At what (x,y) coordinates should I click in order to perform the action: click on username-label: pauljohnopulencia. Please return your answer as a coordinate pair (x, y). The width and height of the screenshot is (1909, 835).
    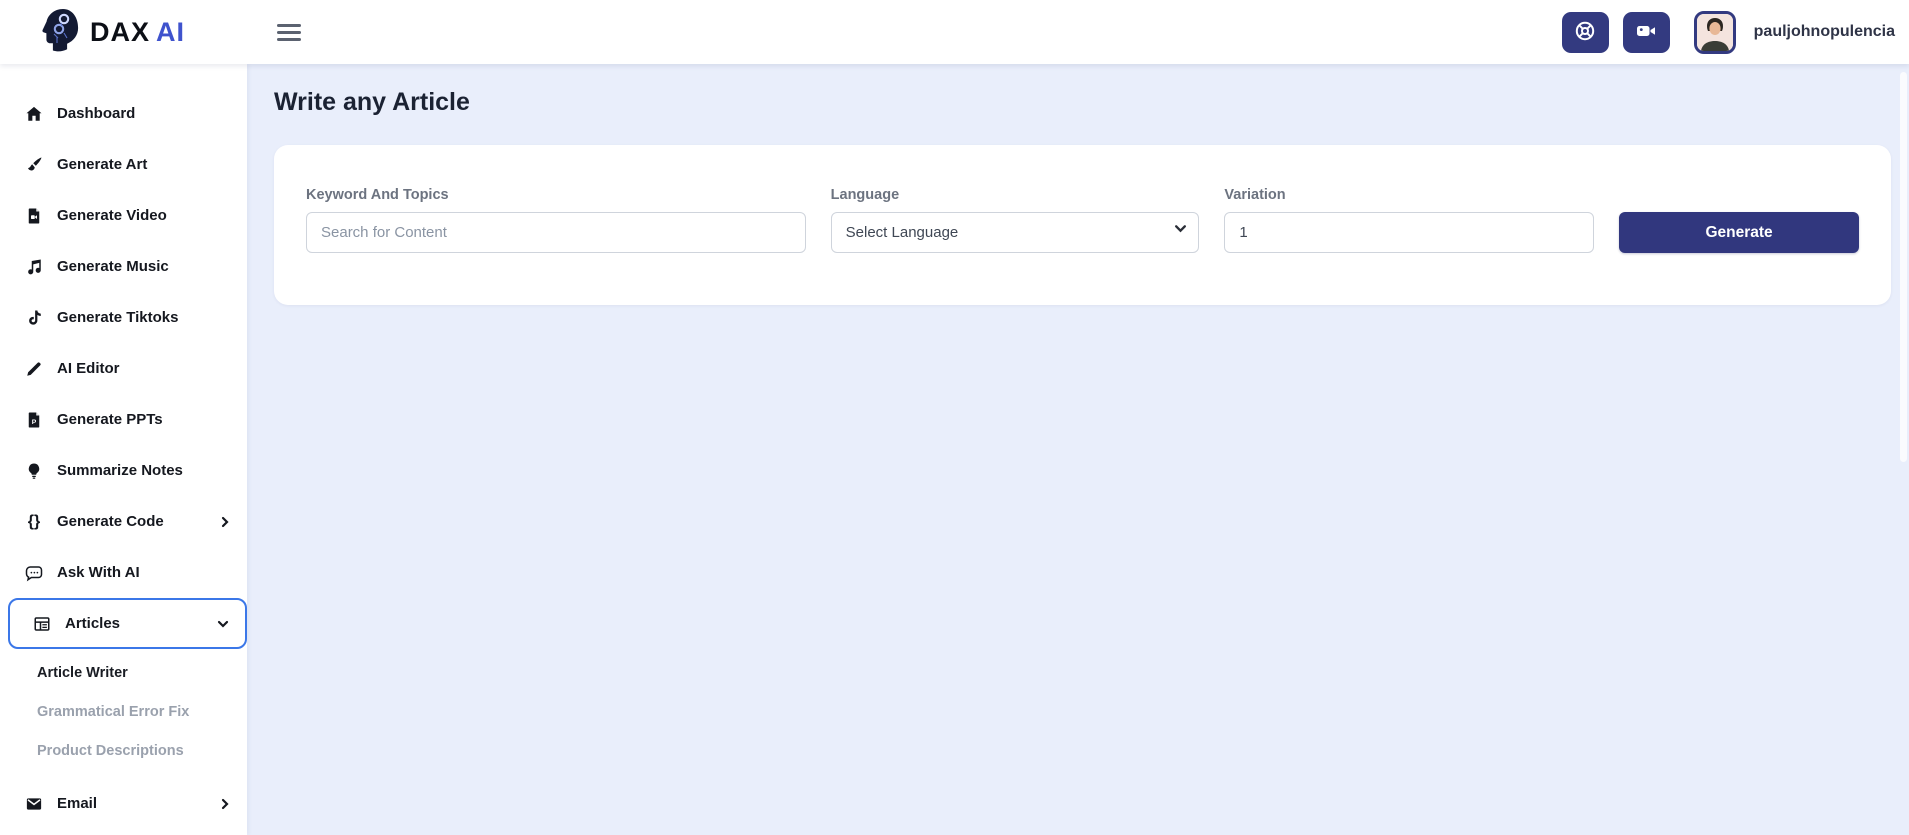
    Looking at the image, I should click on (1824, 31).